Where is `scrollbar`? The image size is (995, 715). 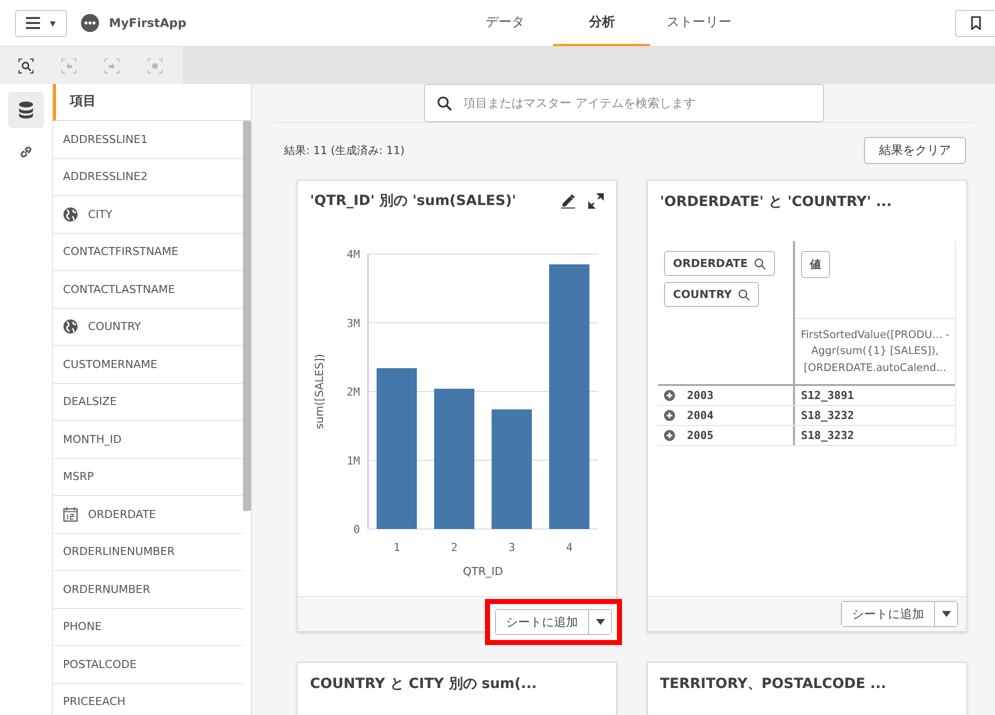 scrollbar is located at coordinates (247, 316).